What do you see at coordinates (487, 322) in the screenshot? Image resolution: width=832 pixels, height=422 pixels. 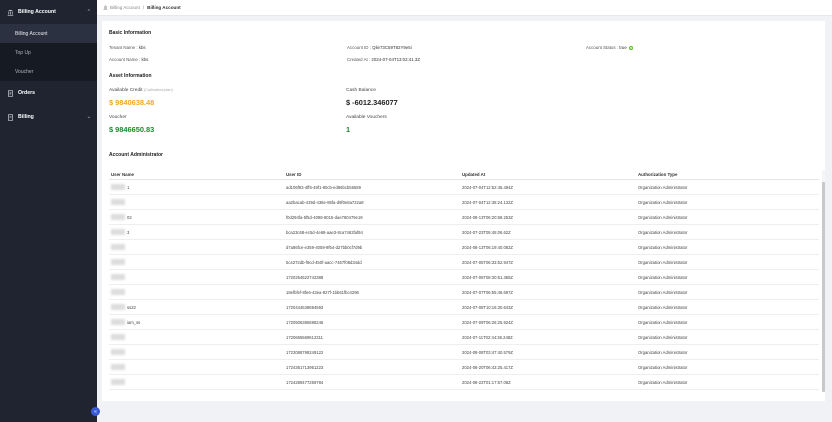 I see `cell-updated-at: 2024-07-09T06:26:25.924Z` at bounding box center [487, 322].